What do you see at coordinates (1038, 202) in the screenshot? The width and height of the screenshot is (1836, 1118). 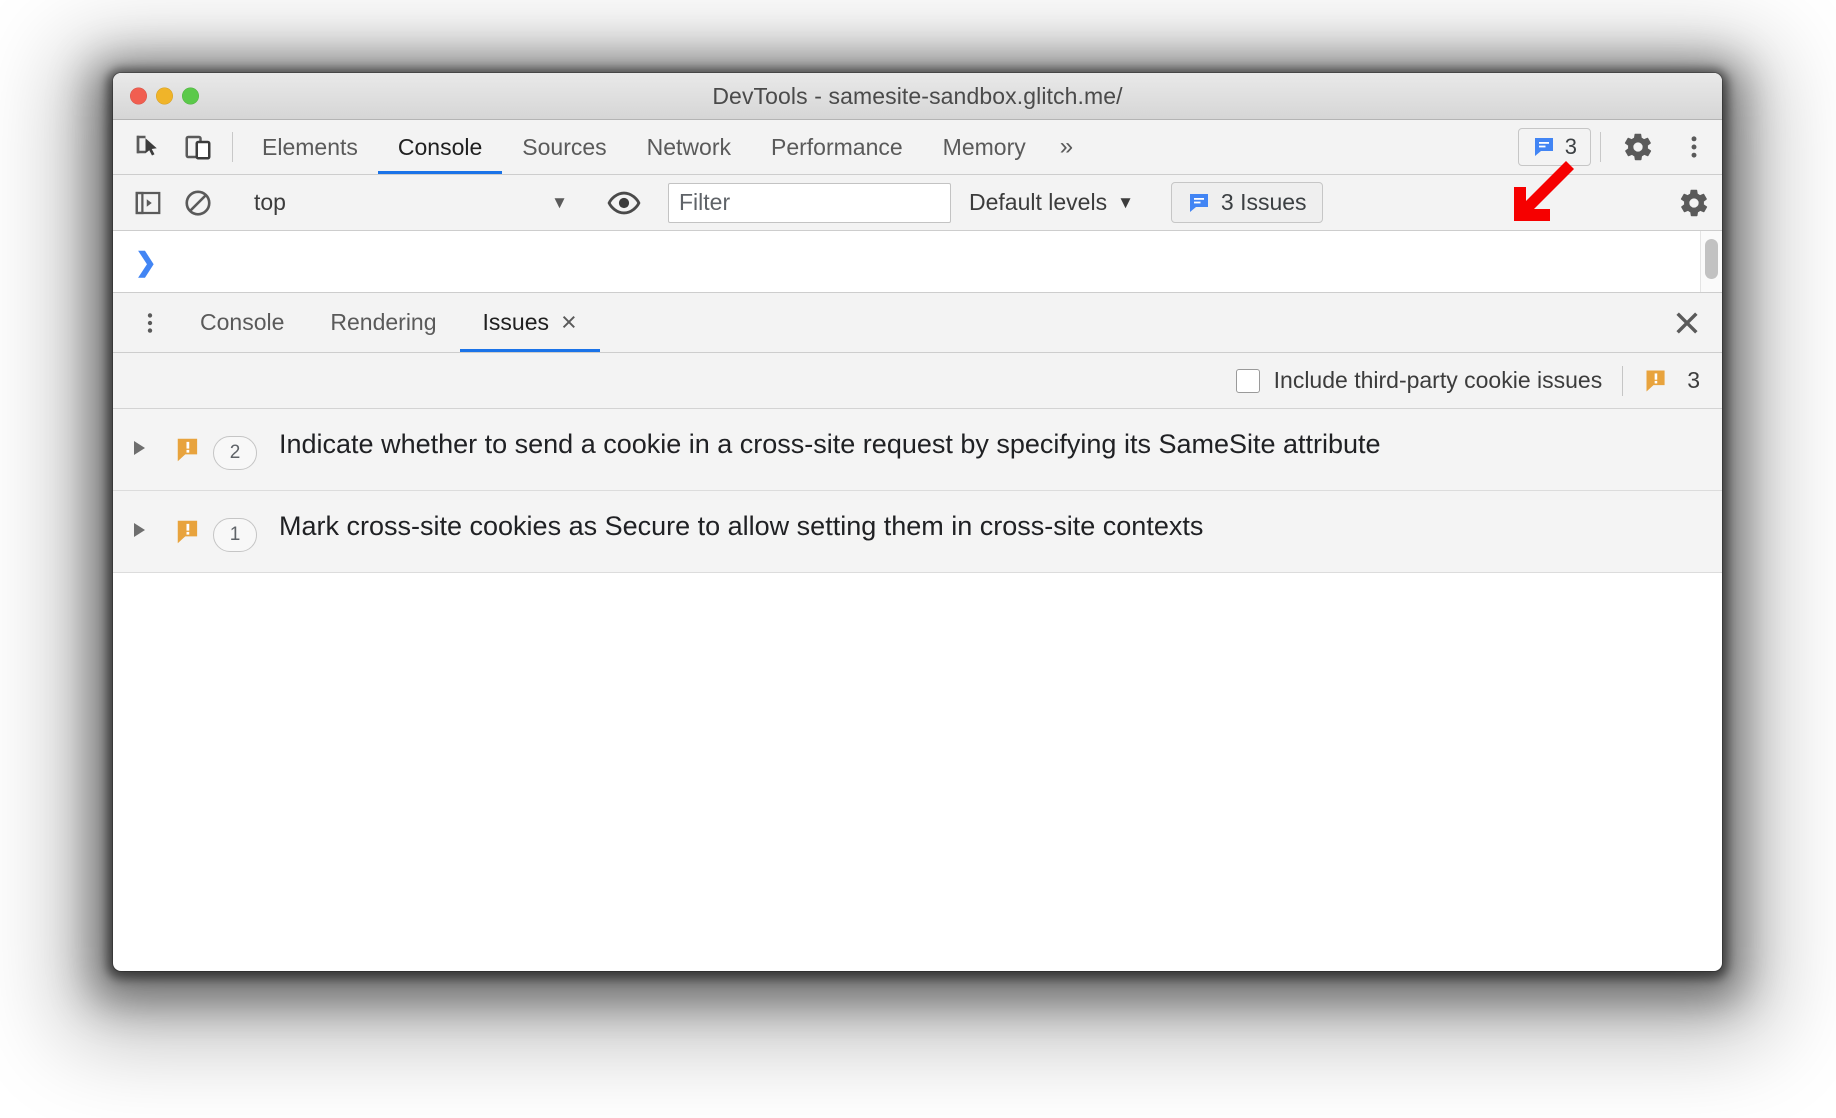 I see `console-log-levels-label: Default levels` at bounding box center [1038, 202].